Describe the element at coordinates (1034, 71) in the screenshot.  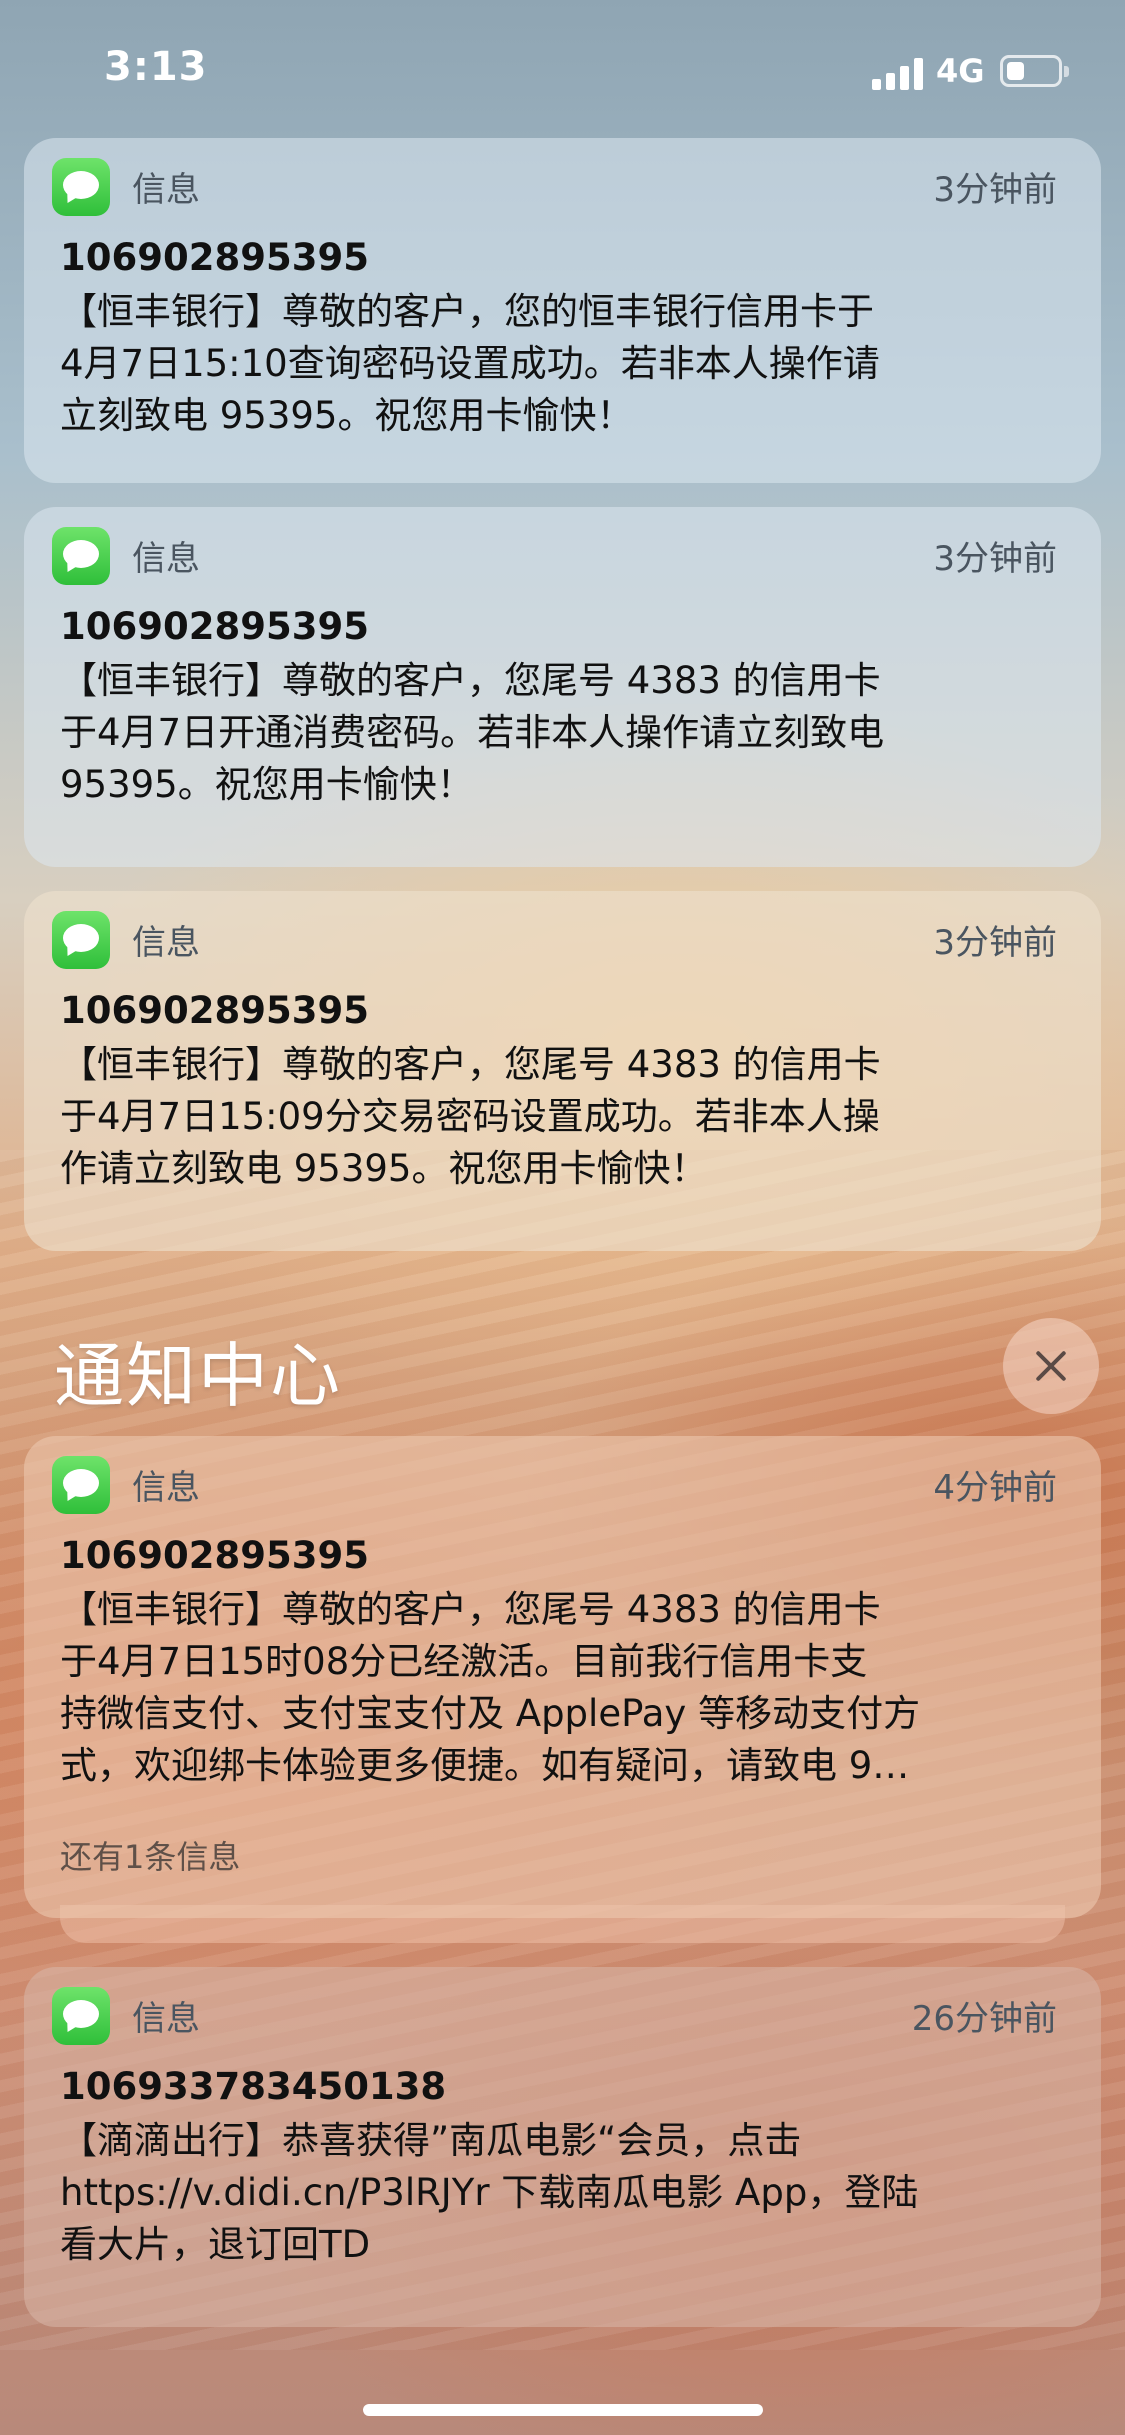
I see `battery-icon` at that location.